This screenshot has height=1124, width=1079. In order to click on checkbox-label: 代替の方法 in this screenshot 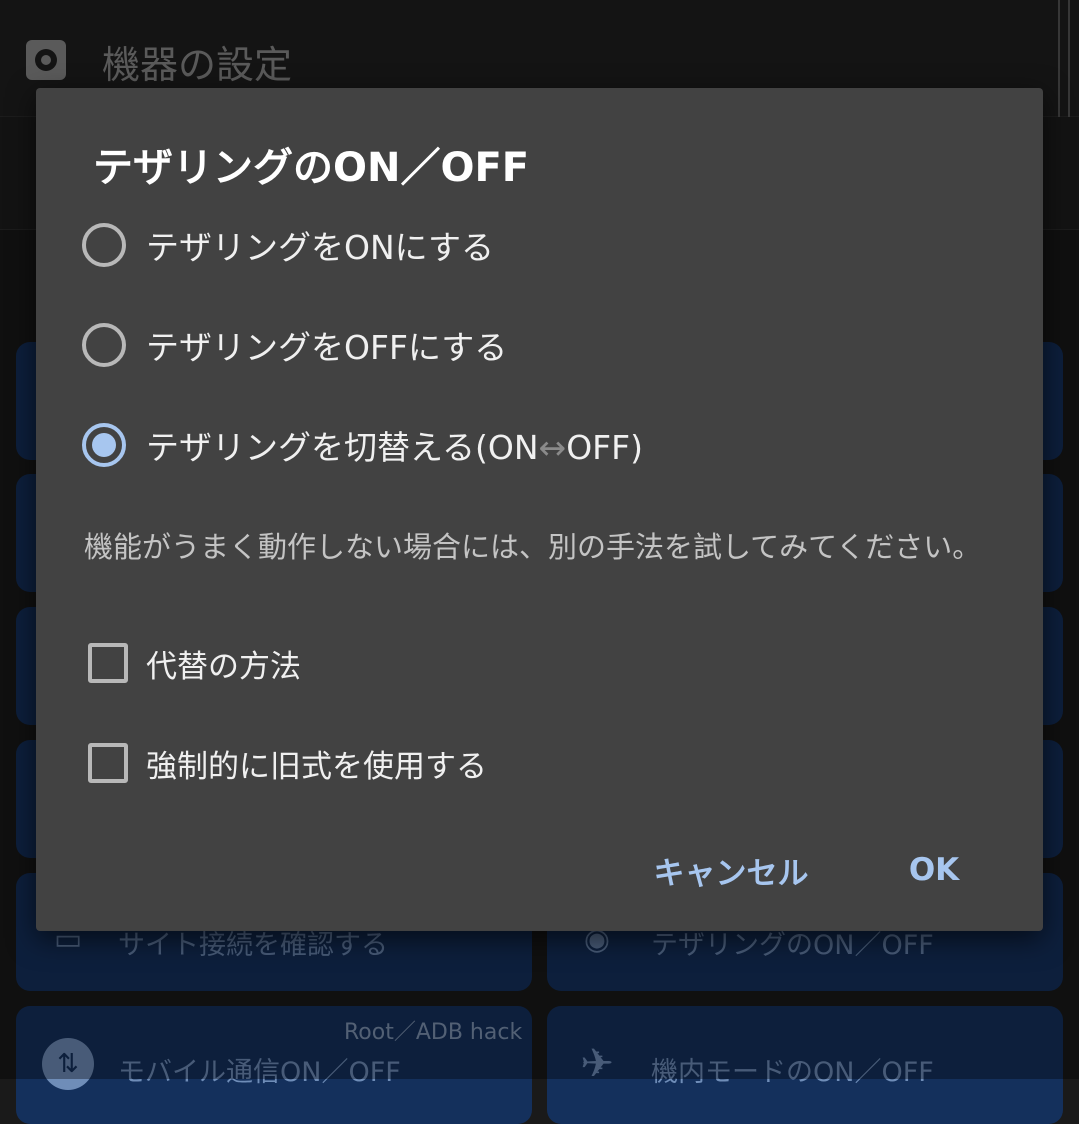, I will do `click(223, 666)`.